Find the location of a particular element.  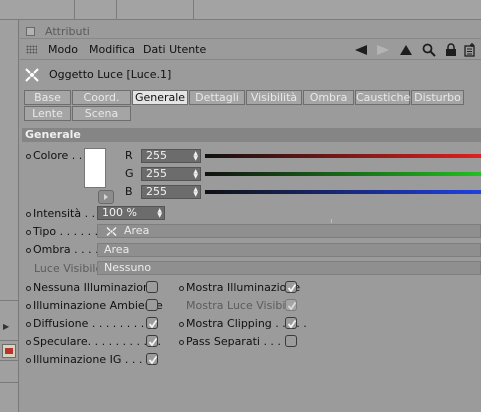

tab-visibilita: Visibilità is located at coordinates (274, 97).